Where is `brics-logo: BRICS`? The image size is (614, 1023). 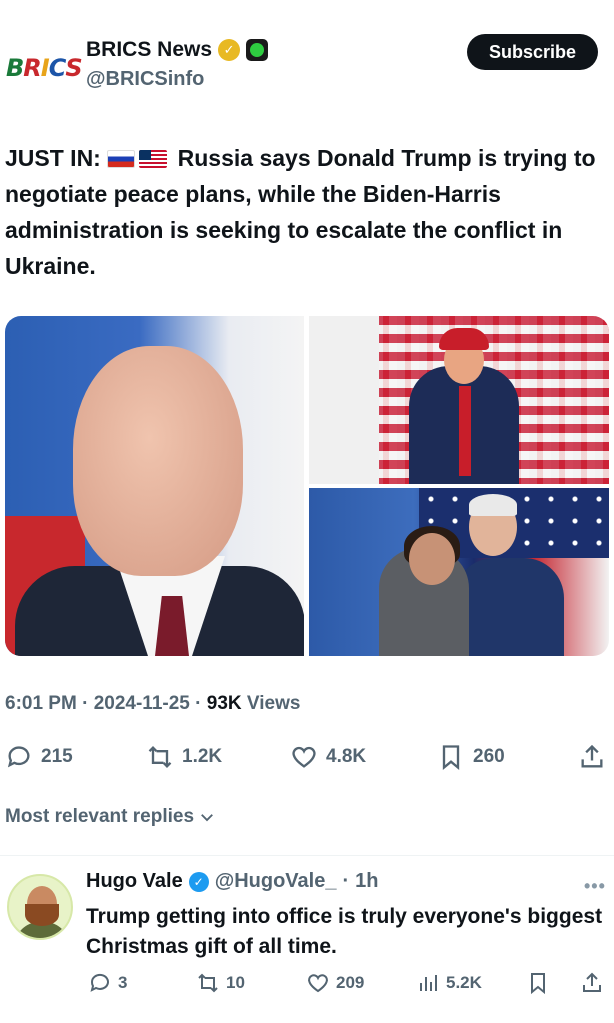
brics-logo: BRICS is located at coordinates (44, 68).